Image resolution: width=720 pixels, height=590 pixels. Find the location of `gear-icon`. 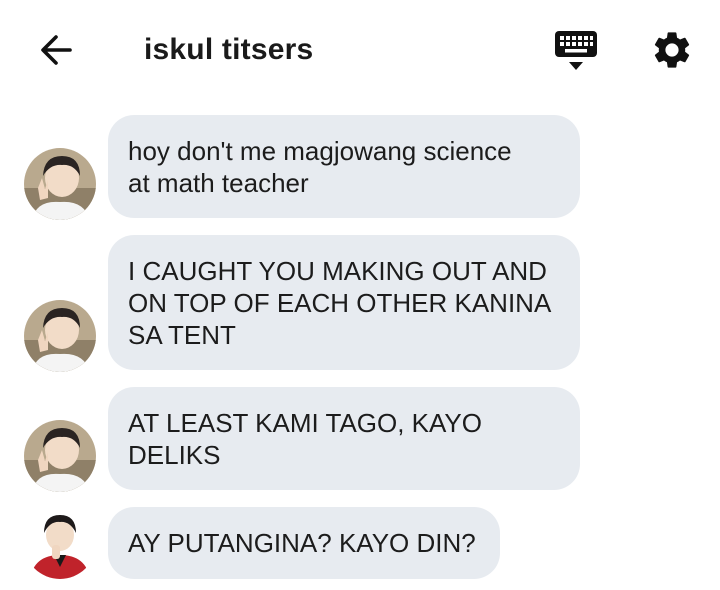

gear-icon is located at coordinates (672, 50).